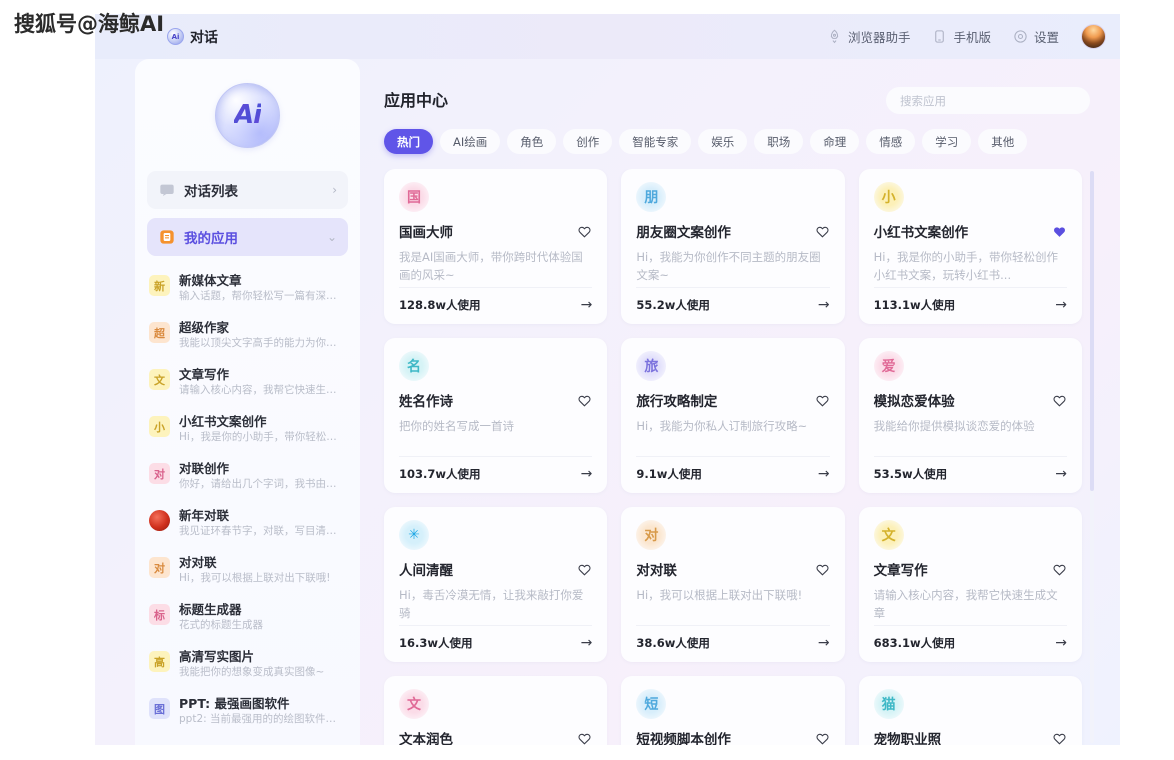 This screenshot has height=760, width=1174. What do you see at coordinates (1036, 36) in the screenshot?
I see `settings-button: 设置` at bounding box center [1036, 36].